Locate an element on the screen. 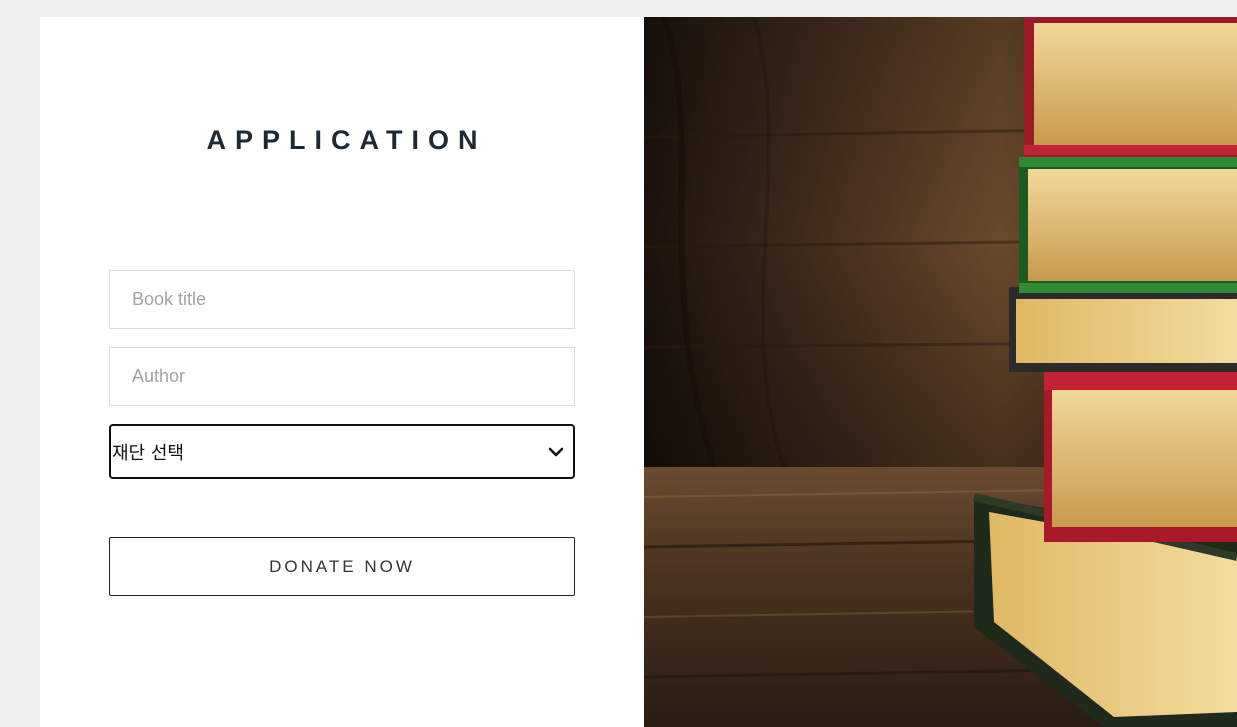 The width and height of the screenshot is (1237, 727). chevron-down-icon is located at coordinates (556, 451).